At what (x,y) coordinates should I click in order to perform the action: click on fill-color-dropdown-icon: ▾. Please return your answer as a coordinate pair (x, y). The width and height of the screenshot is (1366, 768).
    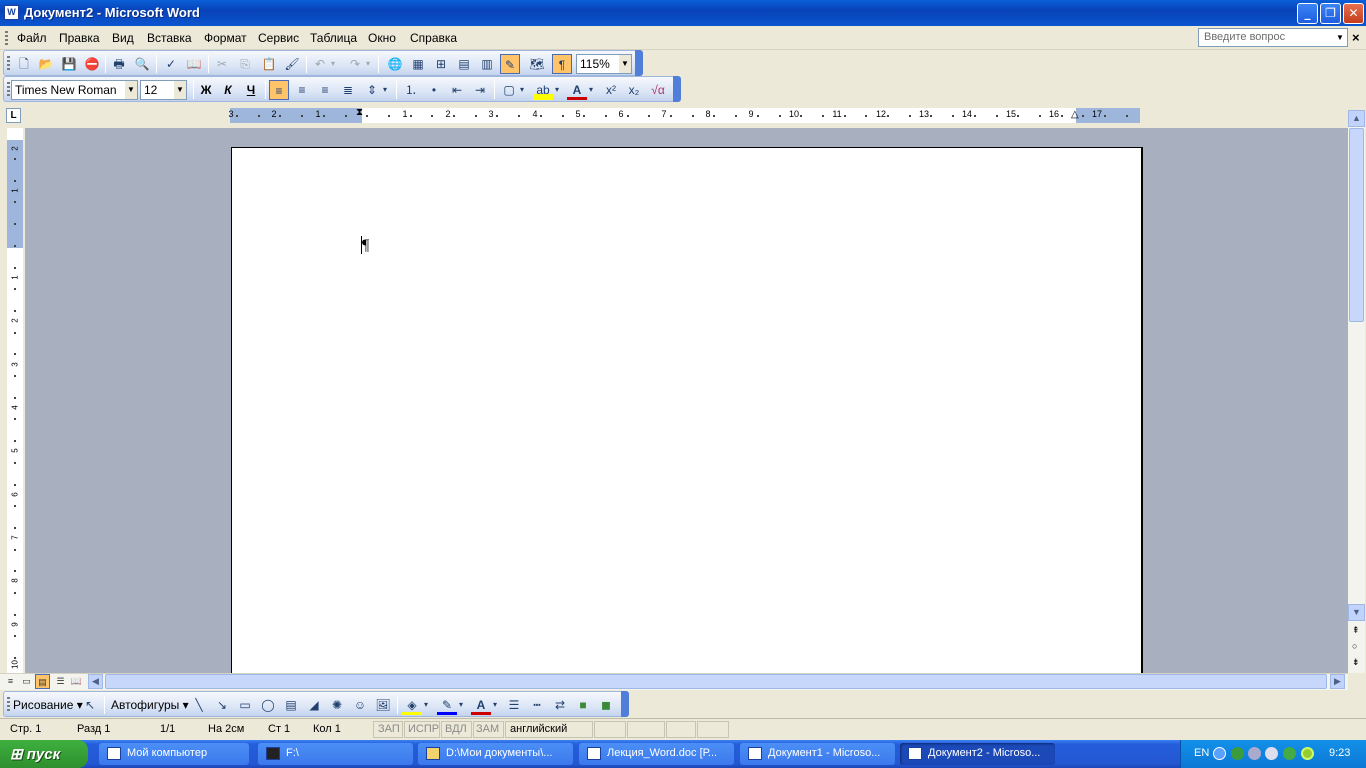
    Looking at the image, I should click on (426, 705).